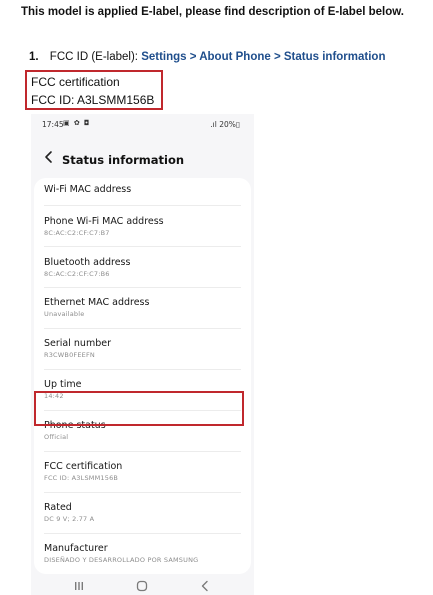 The width and height of the screenshot is (433, 595). Describe the element at coordinates (64, 314) in the screenshot. I see `list-item-value: Unavailable` at that location.